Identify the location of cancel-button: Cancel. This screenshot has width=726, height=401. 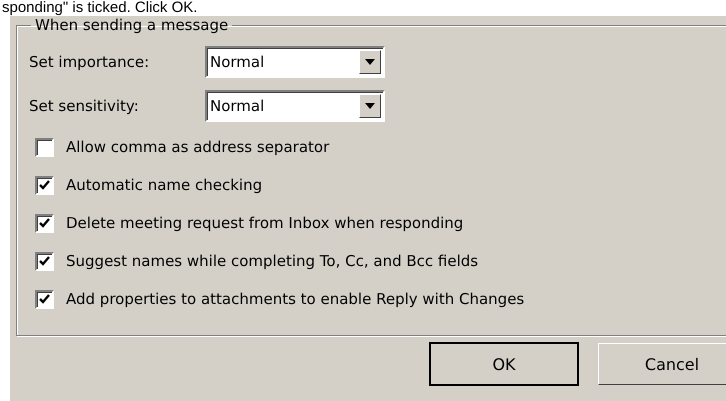
(662, 364).